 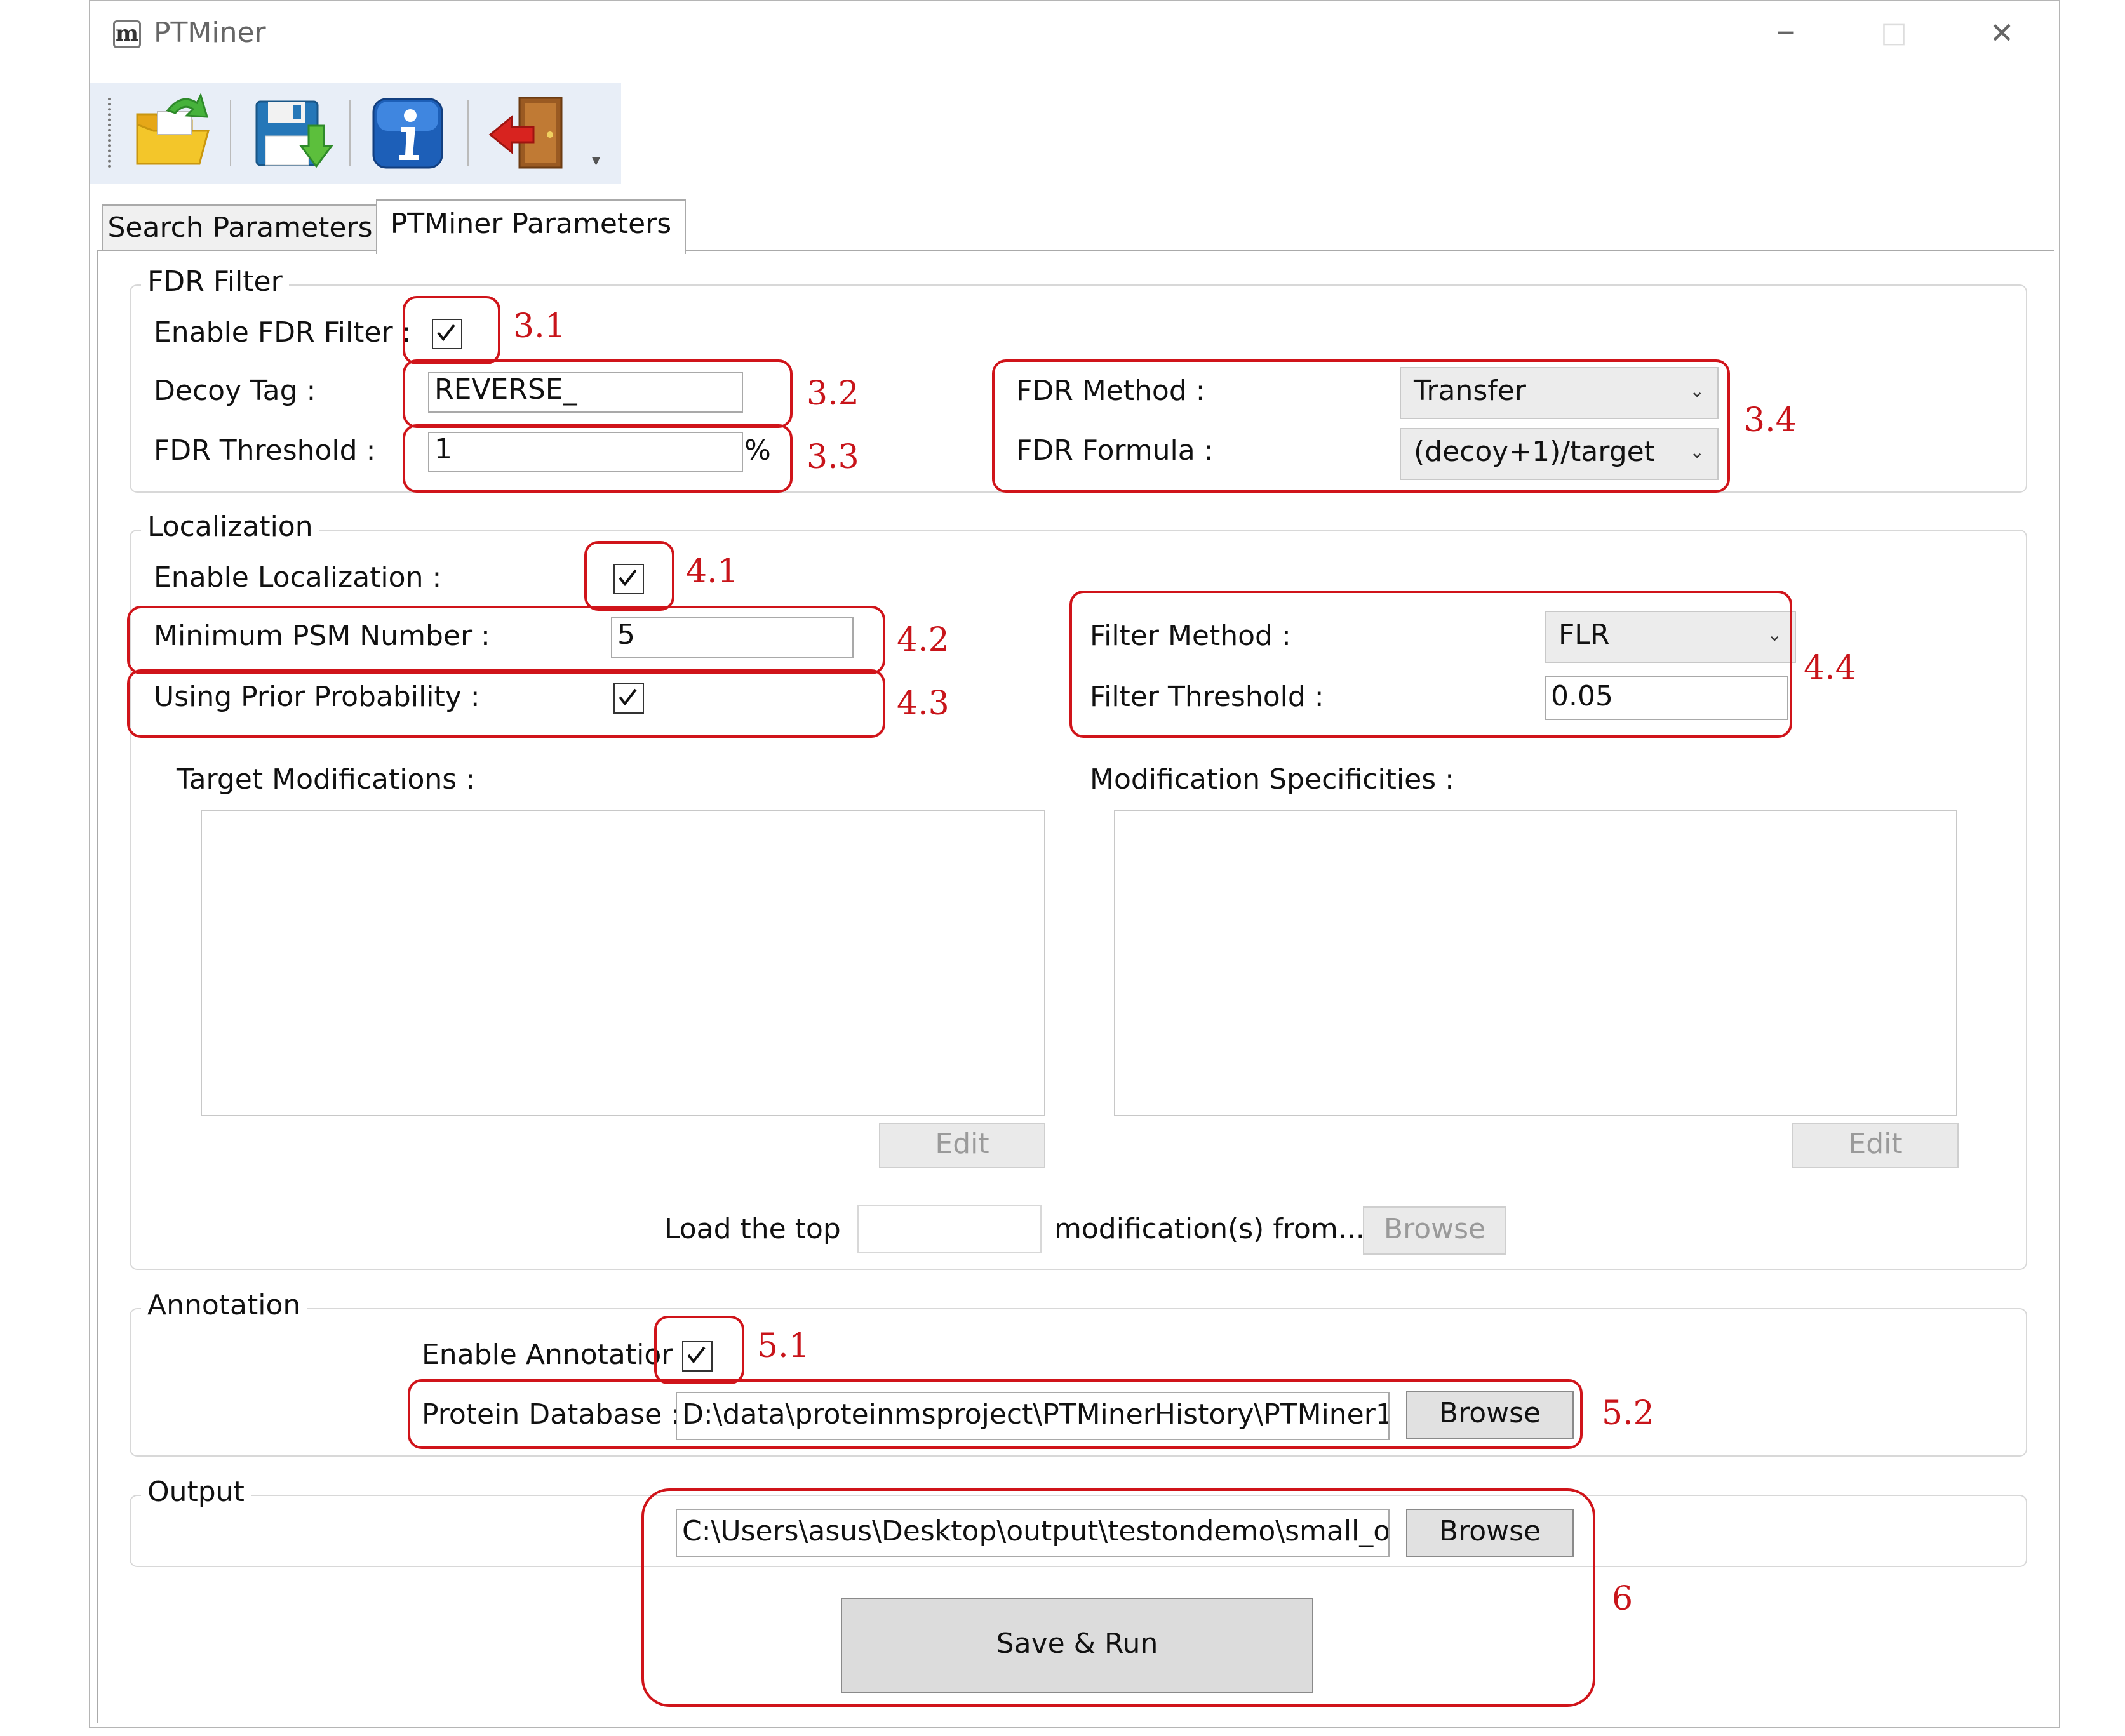 I want to click on save-button, so click(x=290, y=133).